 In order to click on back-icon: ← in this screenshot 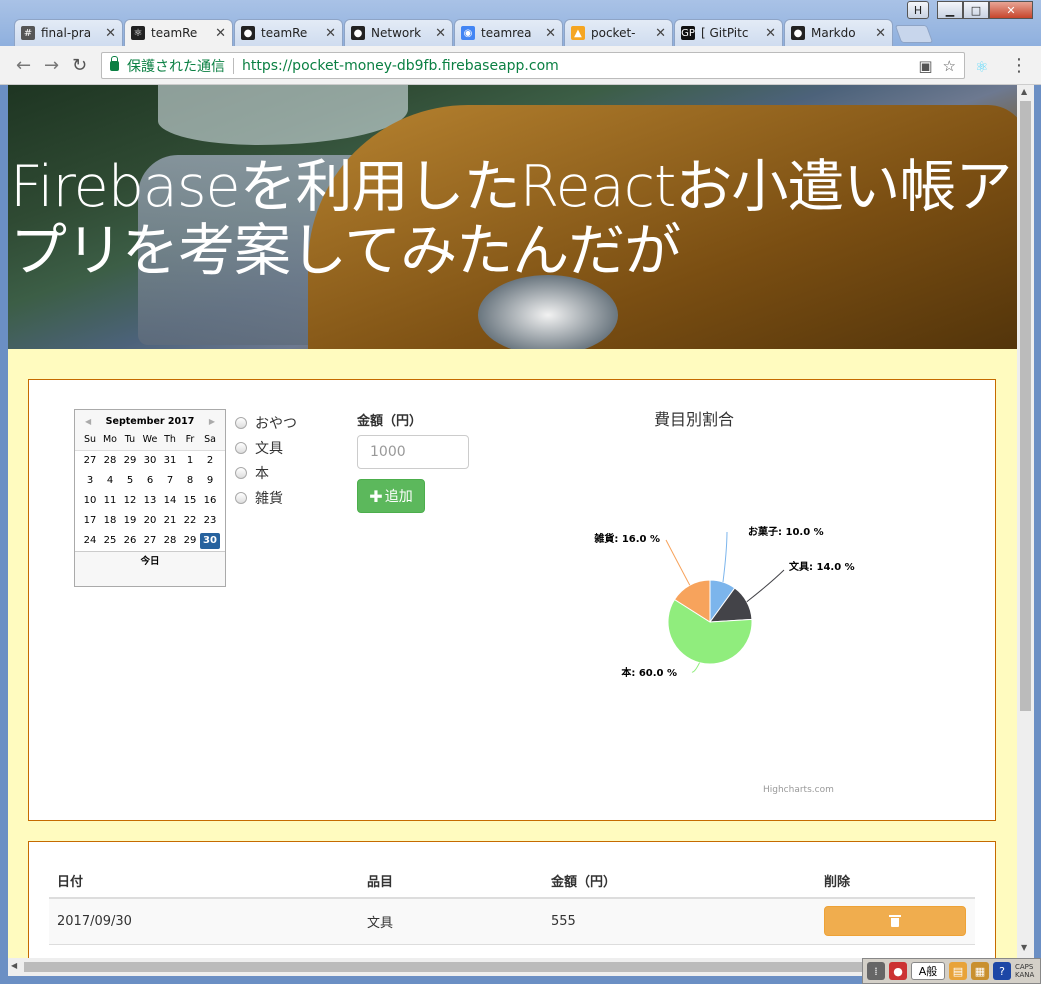, I will do `click(23, 65)`.